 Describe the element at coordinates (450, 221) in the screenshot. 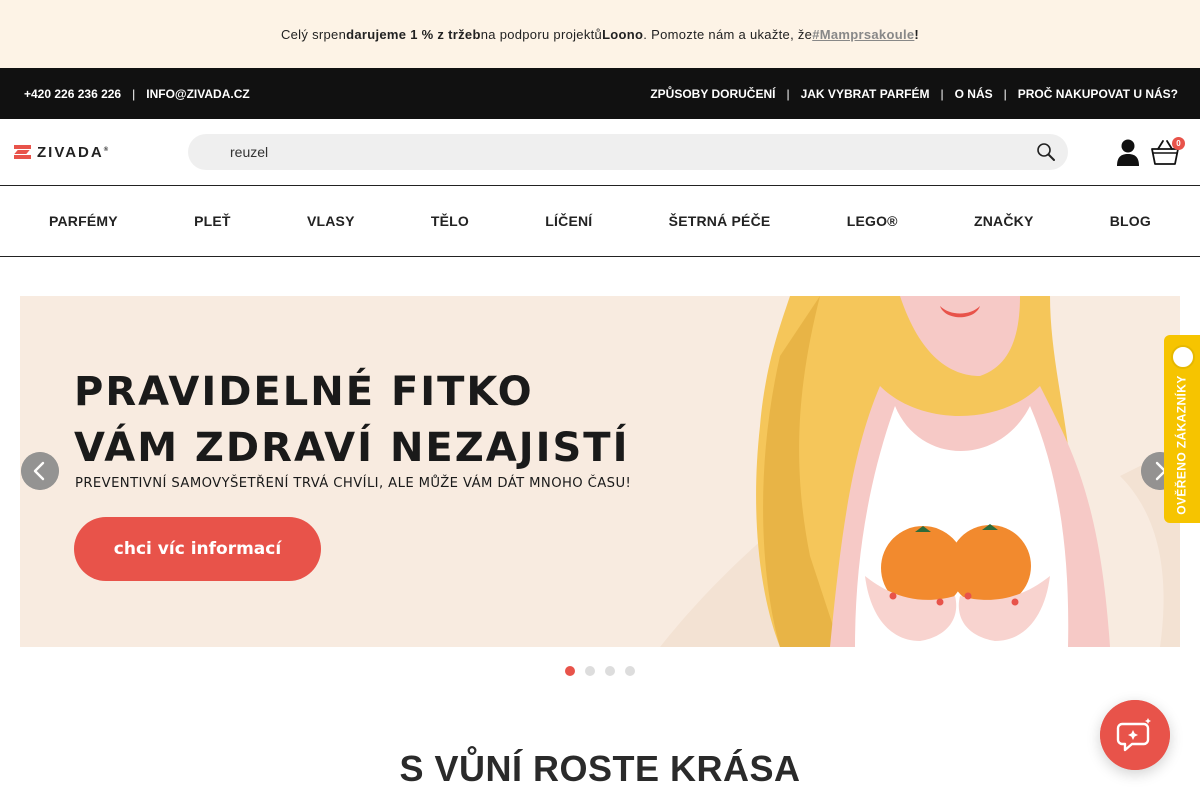

I see `nav-item-body: TĚLO` at that location.